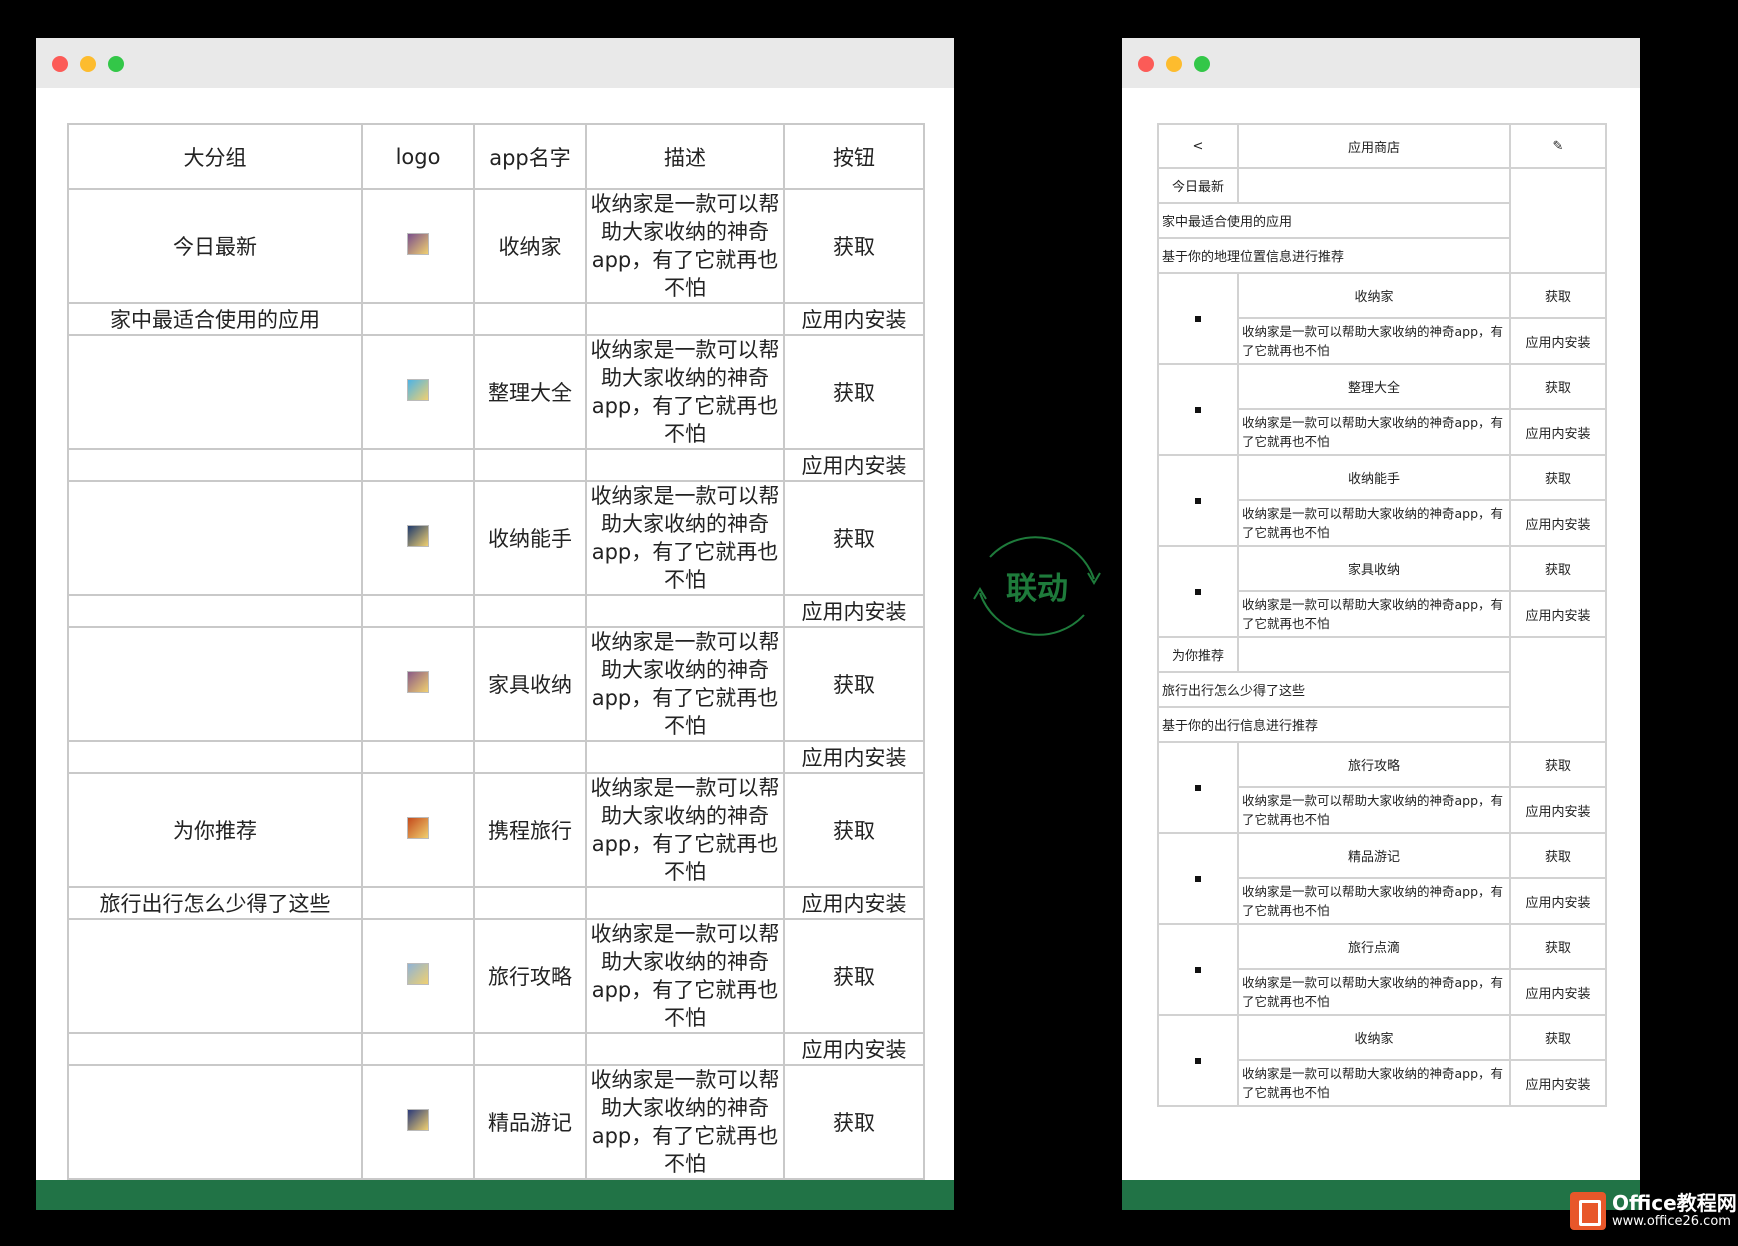 This screenshot has width=1738, height=1246. Describe the element at coordinates (496, 976) in the screenshot. I see `table-row: 旅行攻略 收纳家是一款可以帮助大家收纳的神奇app，有了它就再也不怕 获取` at that location.